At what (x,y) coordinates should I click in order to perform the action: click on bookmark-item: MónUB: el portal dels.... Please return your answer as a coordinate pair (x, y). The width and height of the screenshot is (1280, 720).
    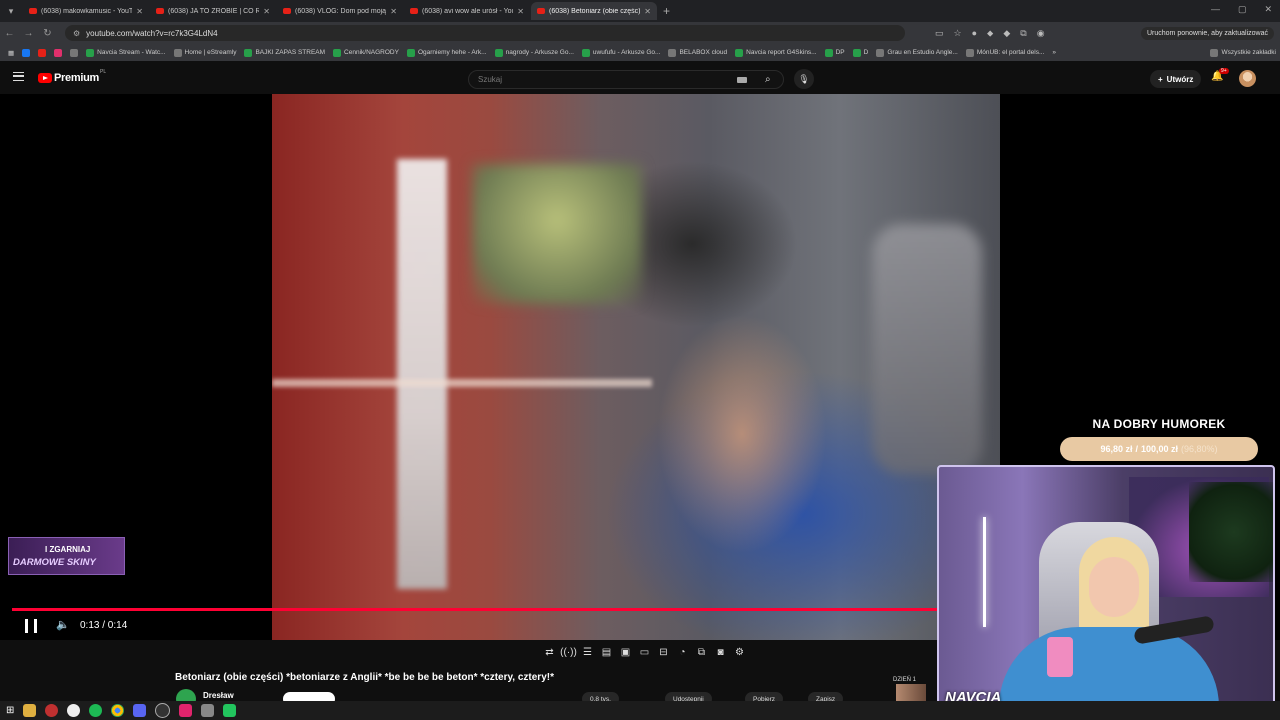
    Looking at the image, I should click on (1004, 52).